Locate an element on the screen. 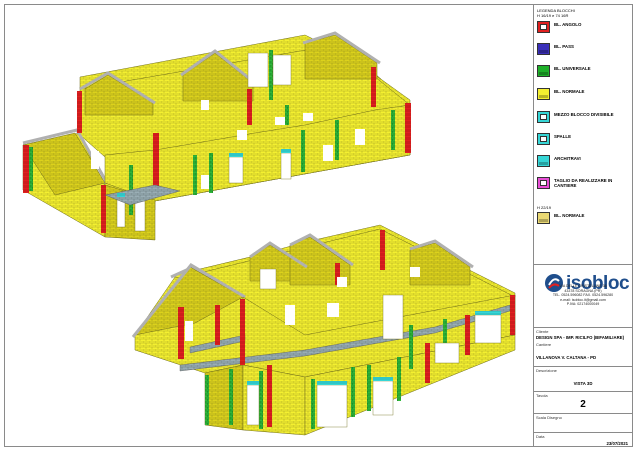  tavola-value: 2 is located at coordinates (583, 404).